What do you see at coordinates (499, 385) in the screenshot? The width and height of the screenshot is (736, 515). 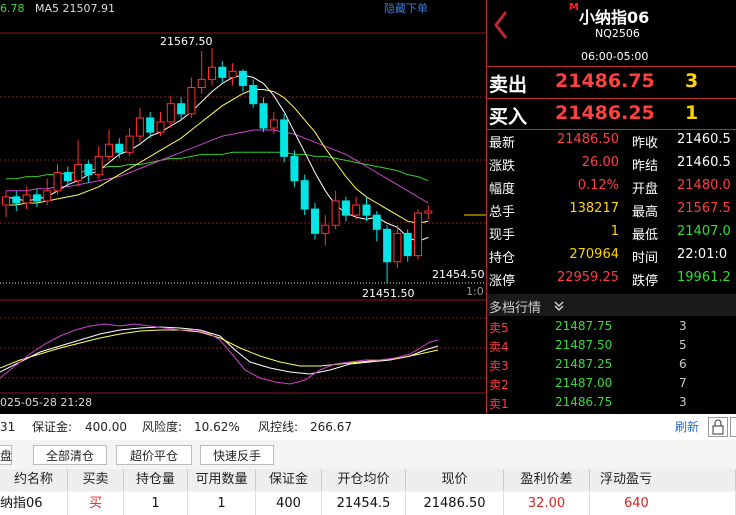 I see `depth-level-label: 卖2` at bounding box center [499, 385].